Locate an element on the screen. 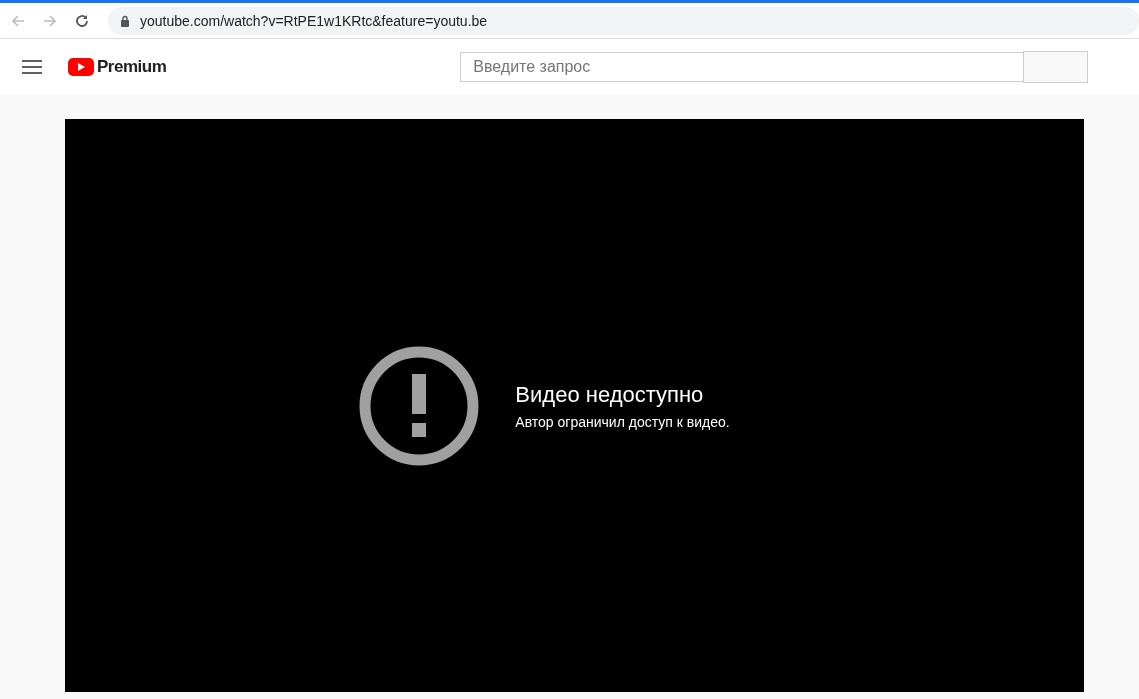 The image size is (1139, 699). url-text: youtube.com/watch?v=RtPE1w1KRtc&feature=youtu.be is located at coordinates (314, 20).